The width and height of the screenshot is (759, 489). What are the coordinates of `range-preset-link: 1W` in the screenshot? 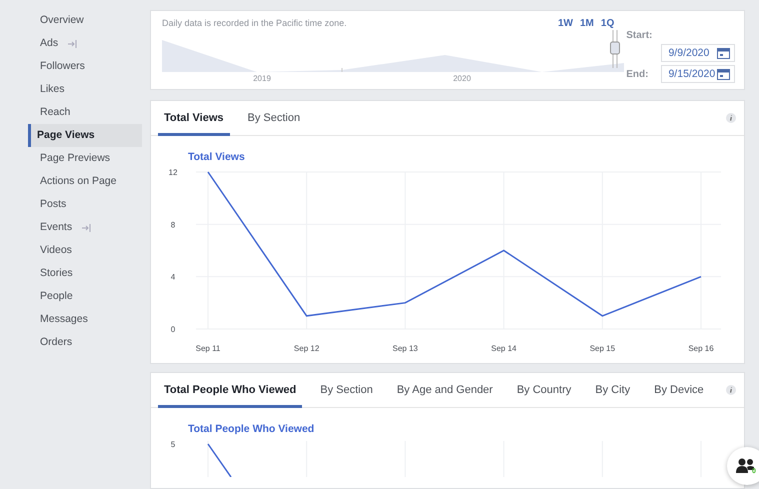 It's located at (565, 25).